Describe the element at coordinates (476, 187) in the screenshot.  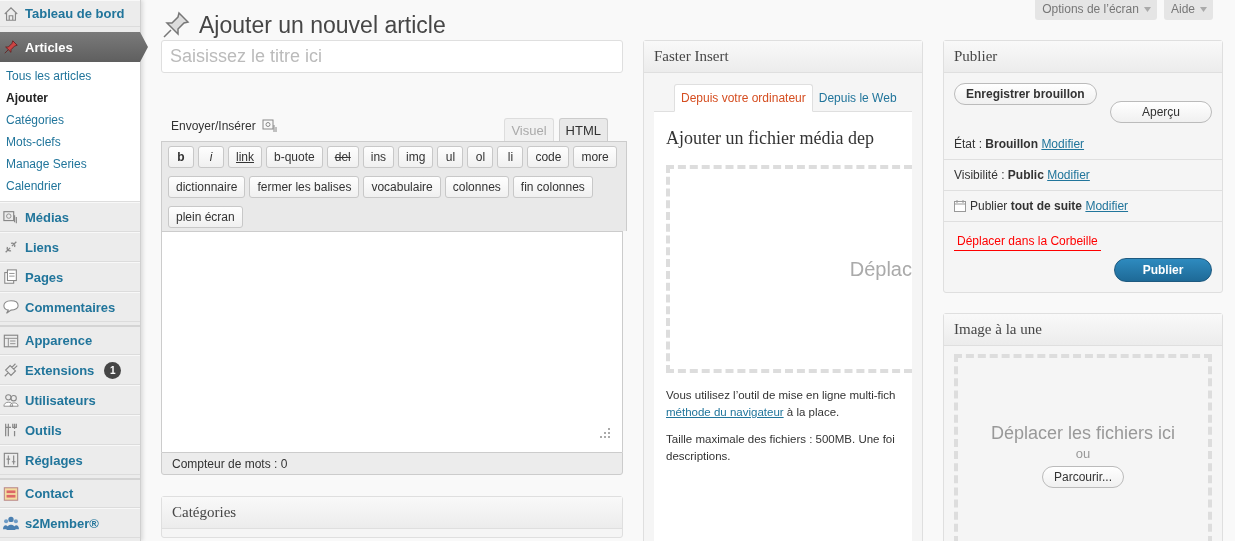
I see `toolbar-button: colonnes` at that location.